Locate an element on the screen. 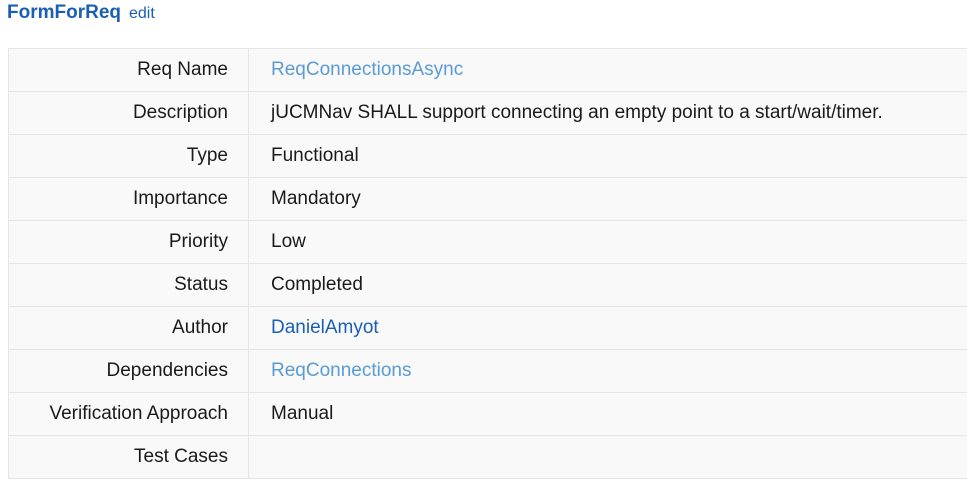 The width and height of the screenshot is (967, 482). importance-value: Mandatory is located at coordinates (607, 199).